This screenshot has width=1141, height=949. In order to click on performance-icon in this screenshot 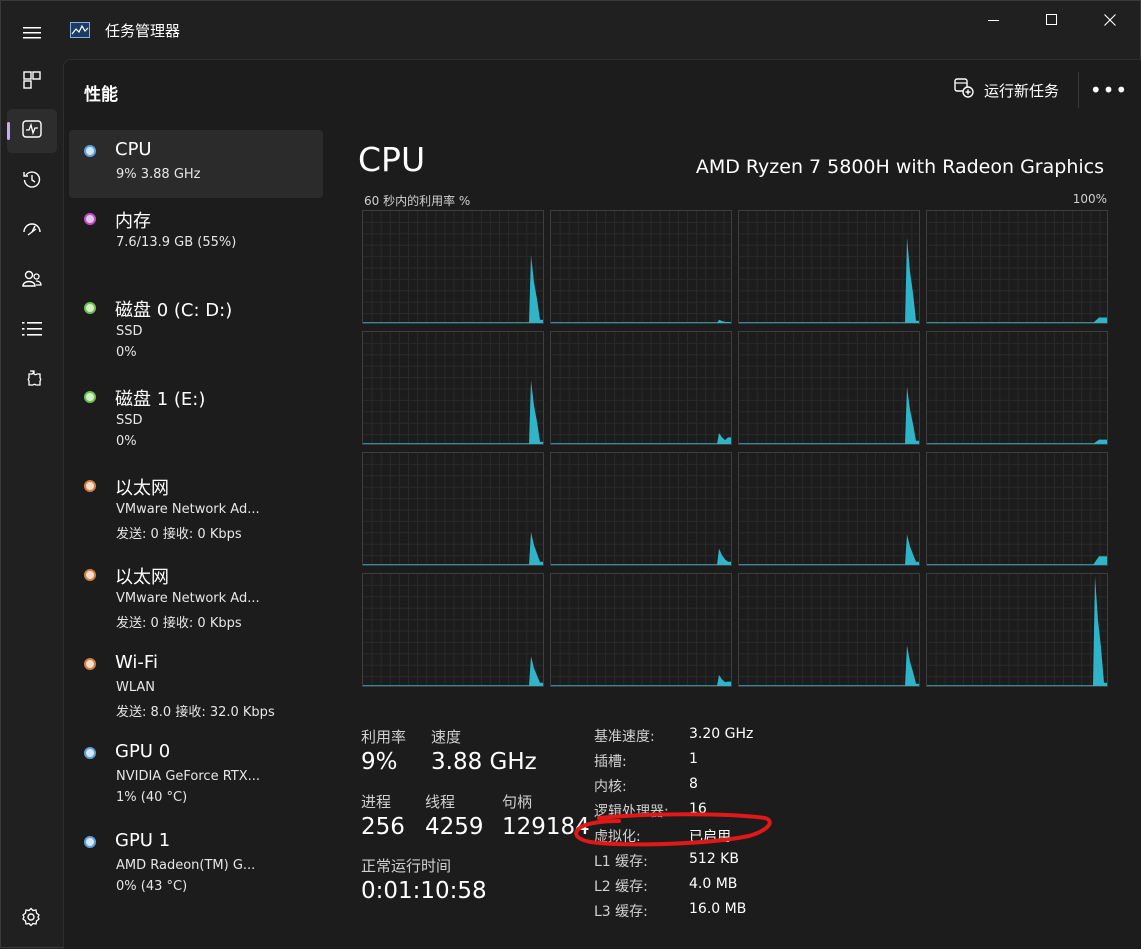, I will do `click(32, 131)`.